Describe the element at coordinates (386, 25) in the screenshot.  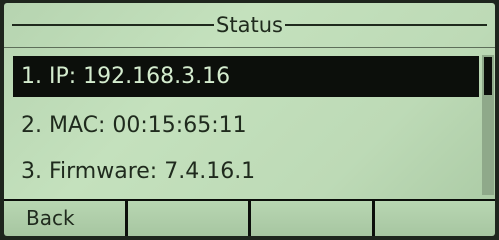
I see `header-rule-right` at that location.